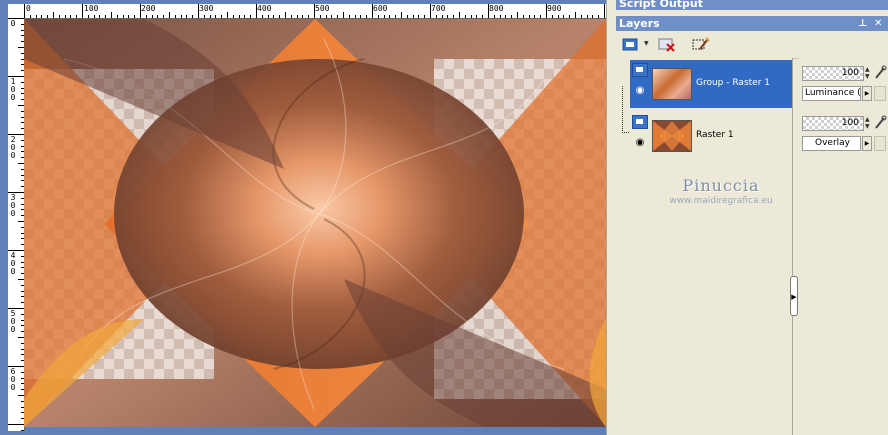 This screenshot has height=435, width=888. What do you see at coordinates (322, 8) in the screenshot?
I see `ruler-label: 500` at bounding box center [322, 8].